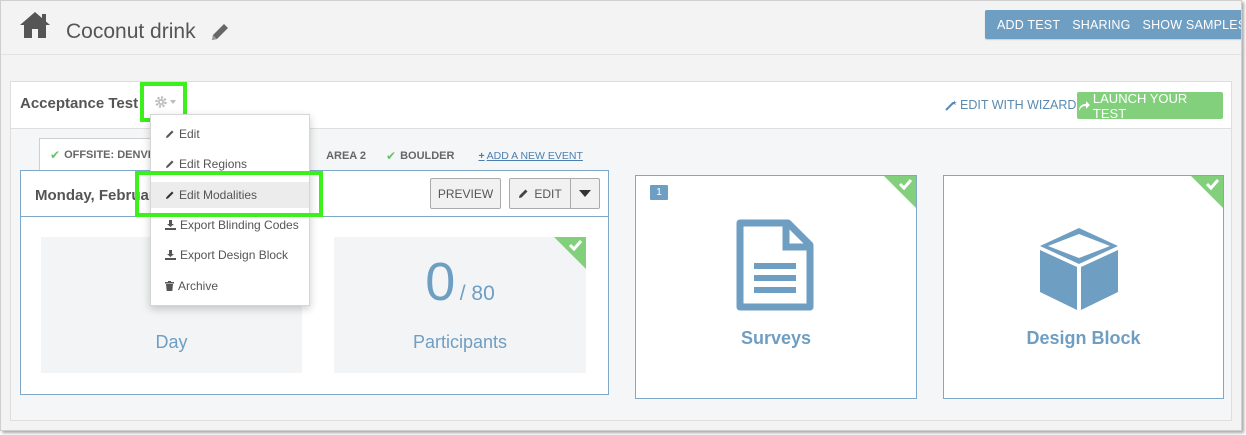 This screenshot has height=435, width=1246. What do you see at coordinates (239, 225) in the screenshot?
I see `menu-item-label: Export Blinding Codes` at bounding box center [239, 225].